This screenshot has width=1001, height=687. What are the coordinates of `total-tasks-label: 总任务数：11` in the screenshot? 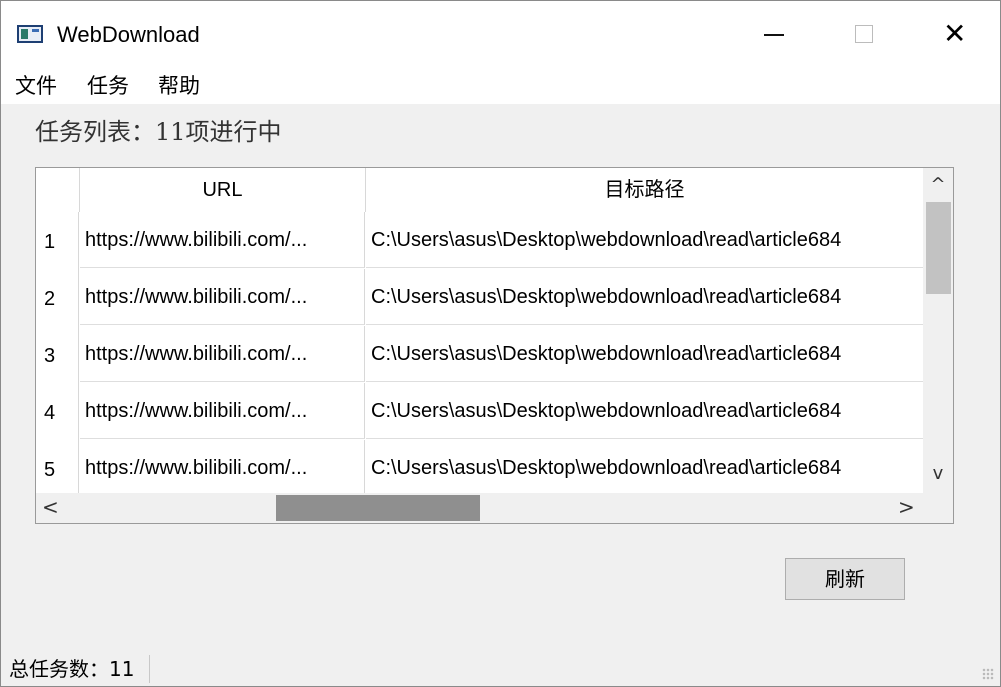 It's located at (72, 669).